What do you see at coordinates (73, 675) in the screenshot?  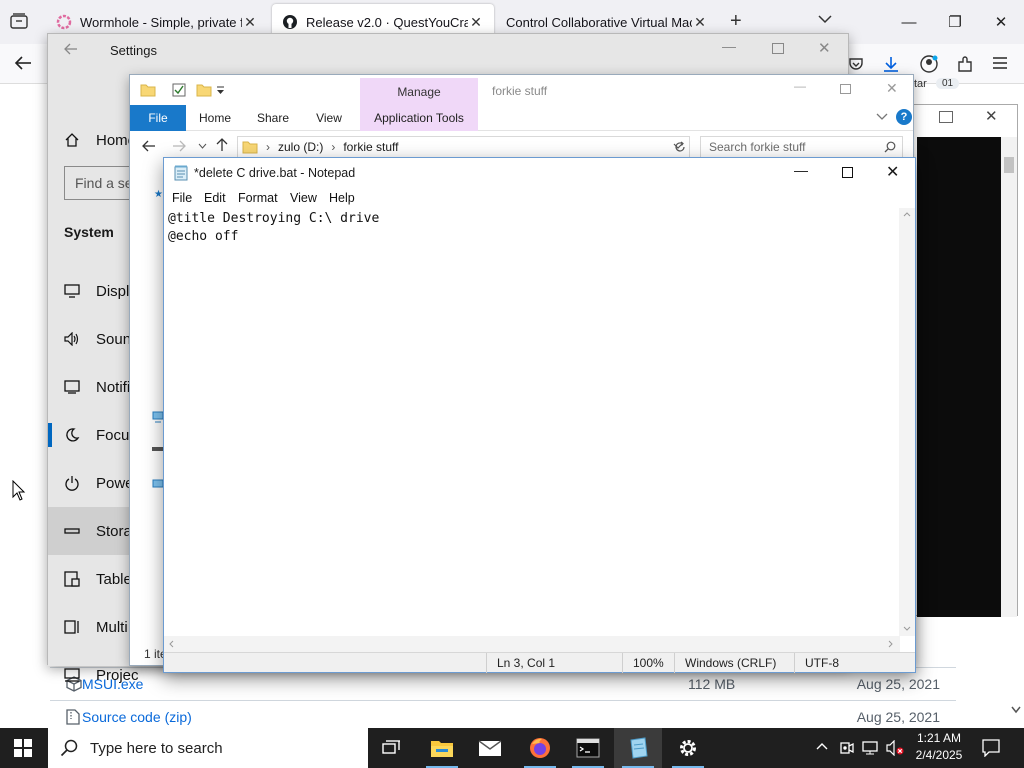 I see `projecting-icon` at bounding box center [73, 675].